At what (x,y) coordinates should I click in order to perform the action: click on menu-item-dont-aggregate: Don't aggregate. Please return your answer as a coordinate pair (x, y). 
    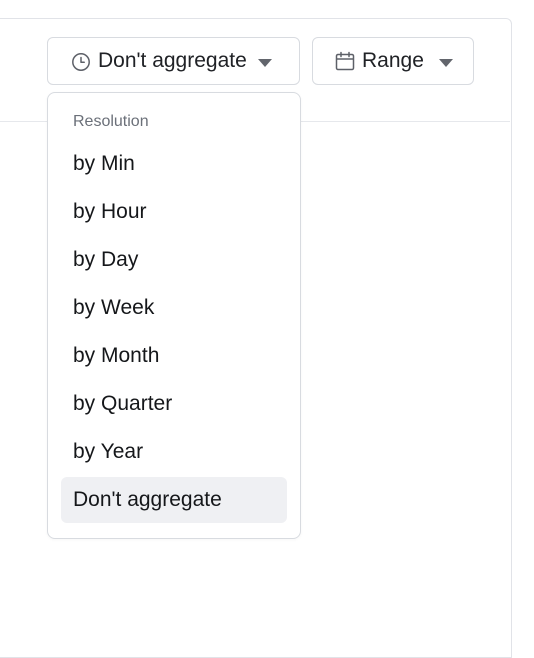
    Looking at the image, I should click on (174, 500).